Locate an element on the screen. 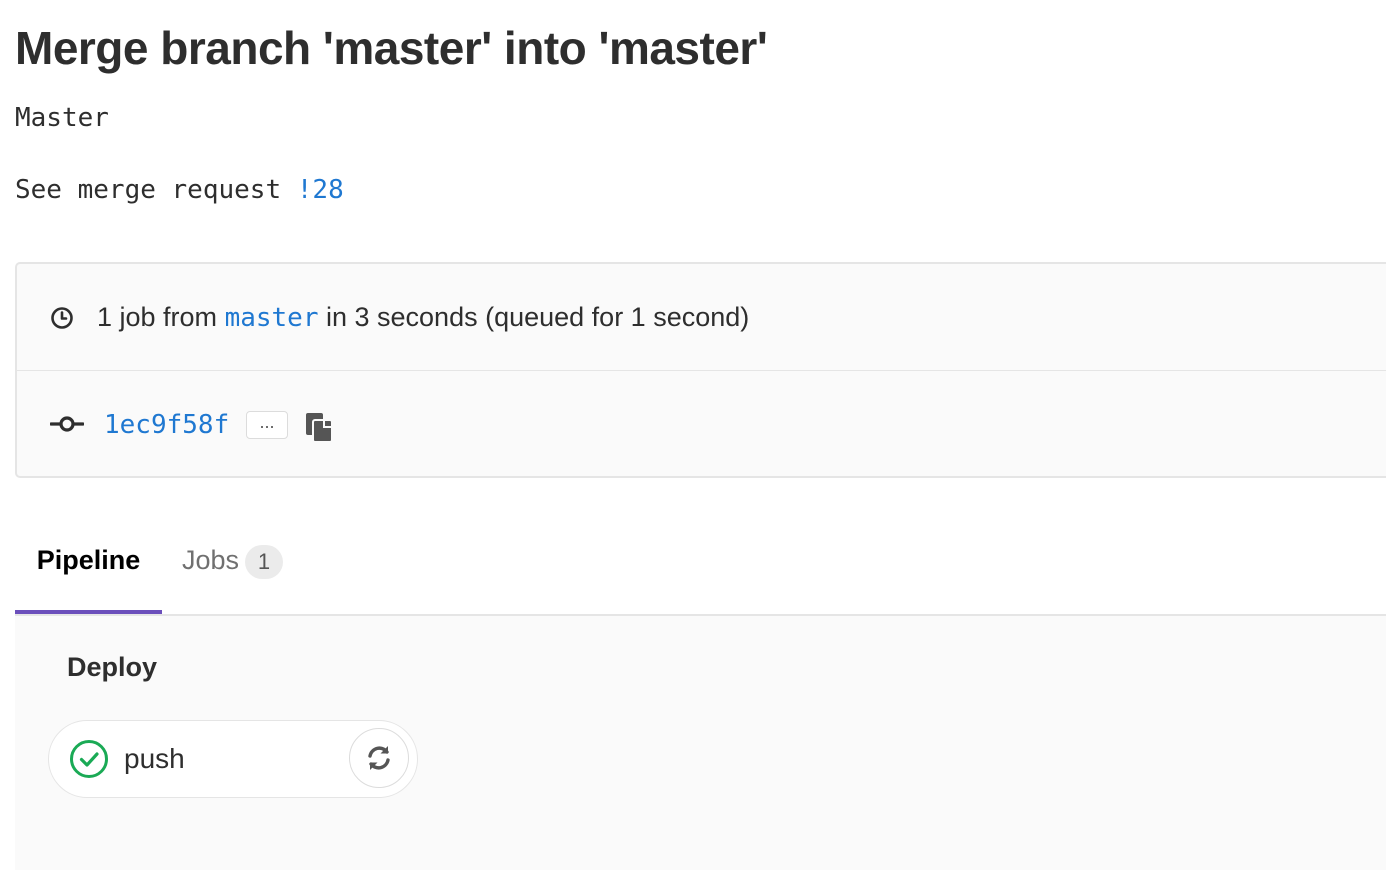  job-name: push is located at coordinates (154, 758).